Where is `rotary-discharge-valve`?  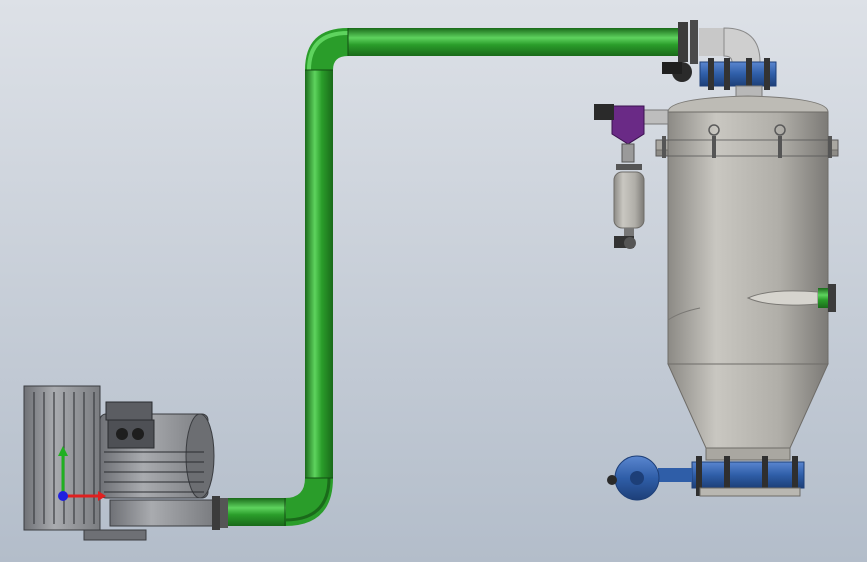
rotary-discharge-valve is located at coordinates (706, 474).